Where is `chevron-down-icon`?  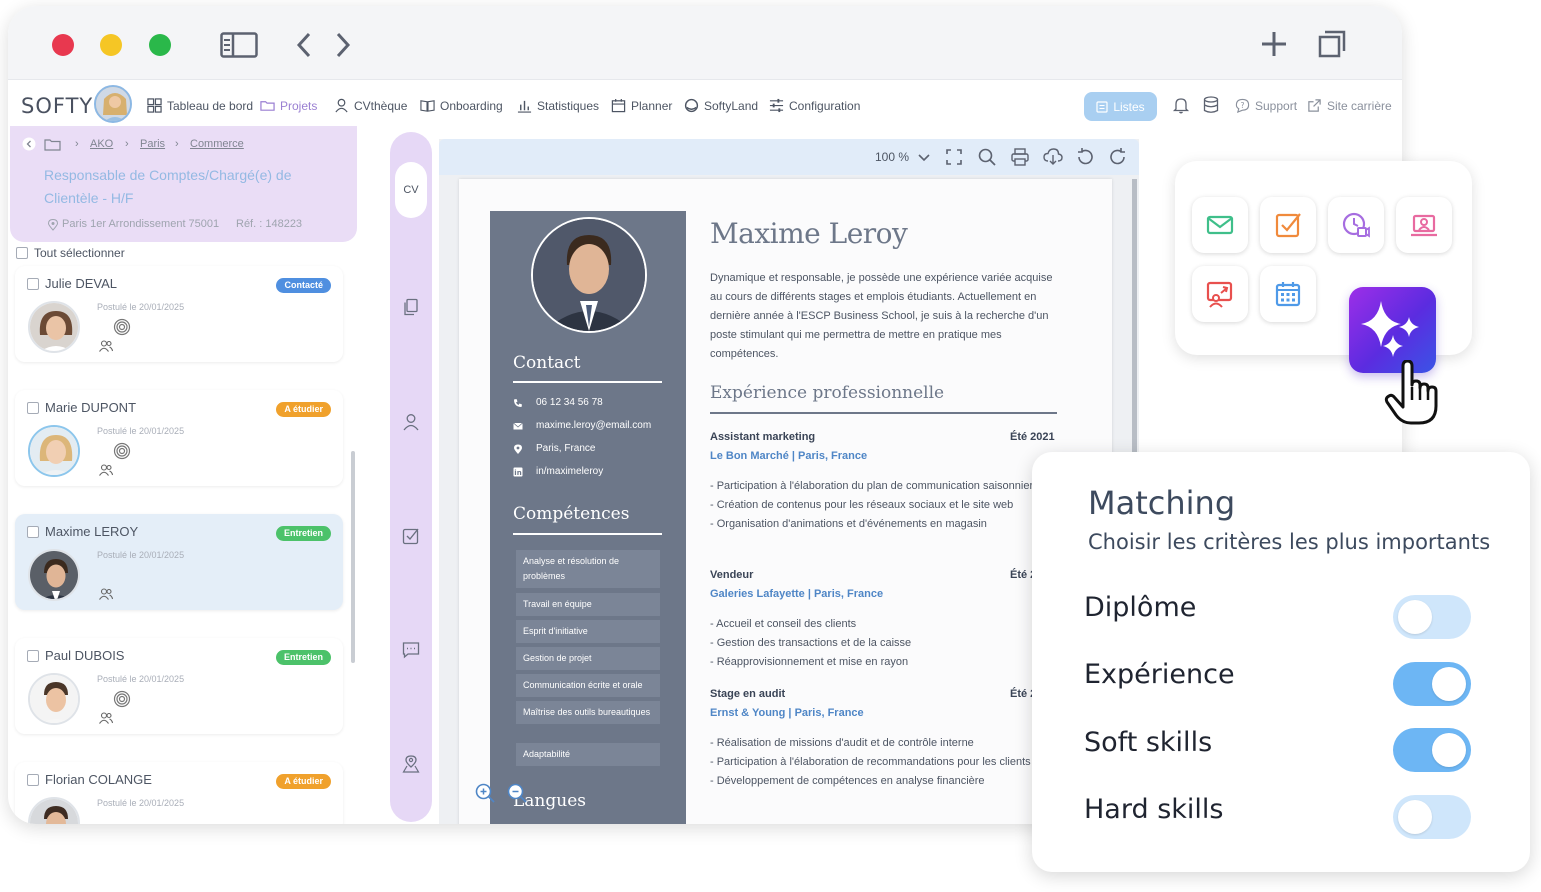
chevron-down-icon is located at coordinates (924, 157).